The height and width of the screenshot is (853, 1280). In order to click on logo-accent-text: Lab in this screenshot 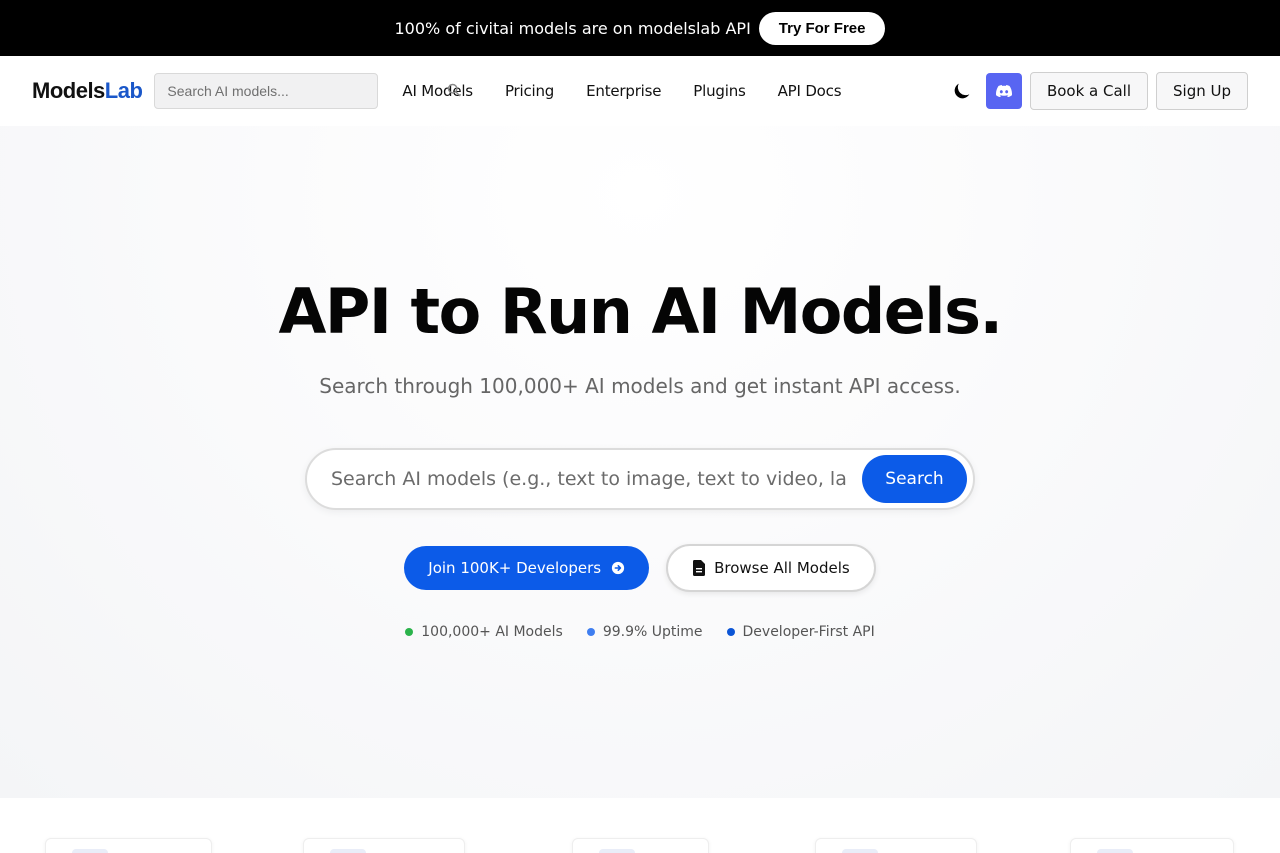, I will do `click(123, 90)`.